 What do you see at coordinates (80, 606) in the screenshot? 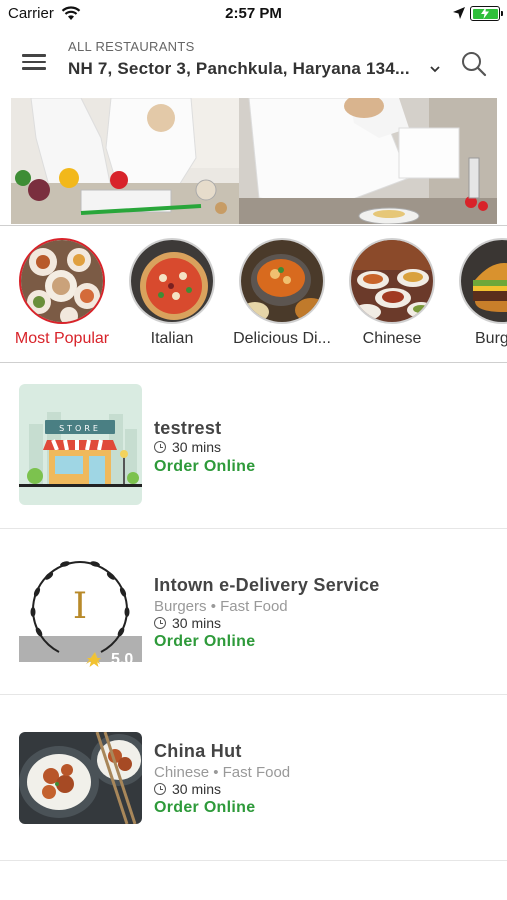
I see `logo-letter: I` at bounding box center [80, 606].